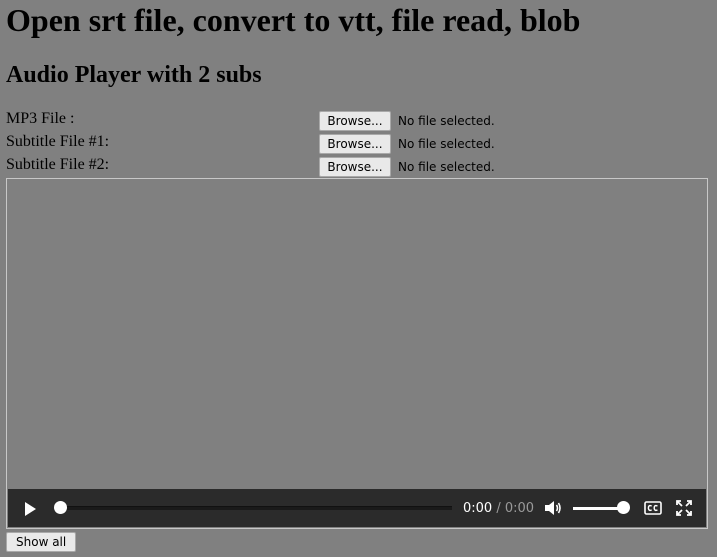  I want to click on mp3-file-input-row: MP3 File : Browse... No file selected., so click(356, 121).